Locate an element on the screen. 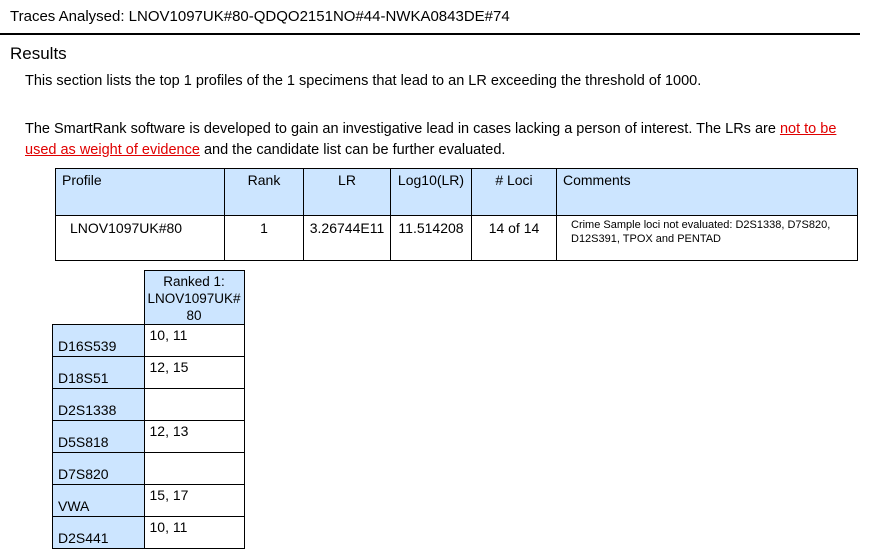 The image size is (873, 549). allele-values: 12, 13 is located at coordinates (194, 436).